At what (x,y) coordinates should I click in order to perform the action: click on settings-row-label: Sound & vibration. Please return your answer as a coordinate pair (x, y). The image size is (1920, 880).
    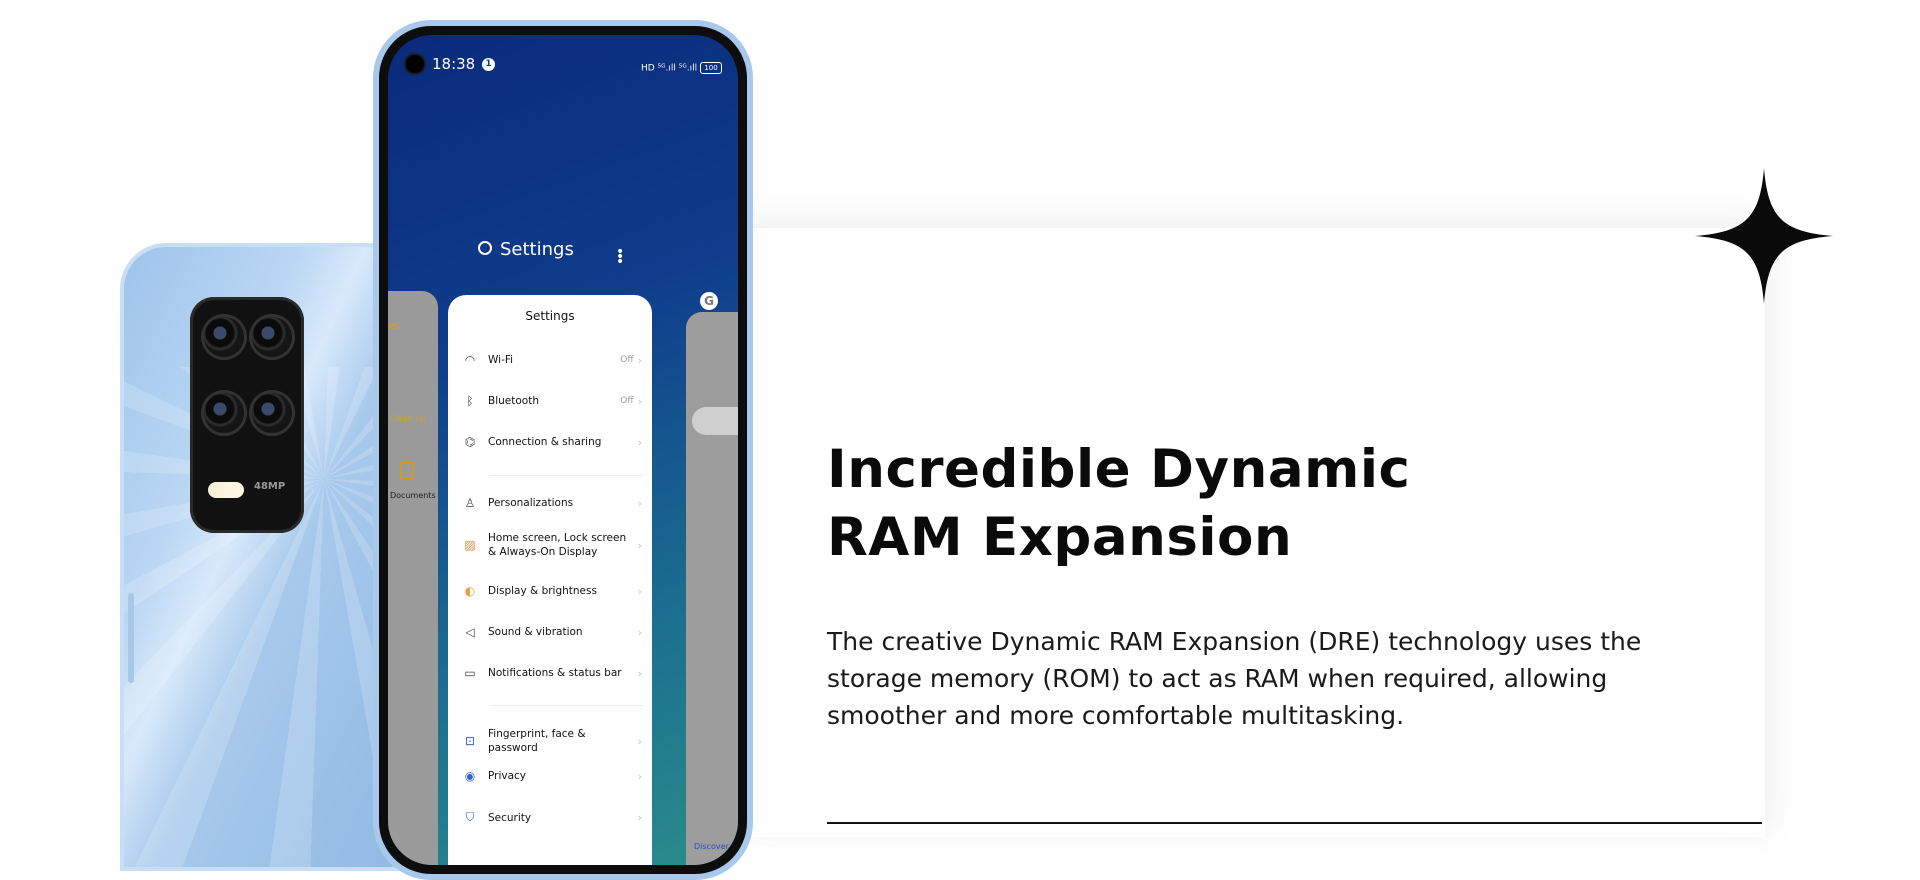
    Looking at the image, I should click on (535, 632).